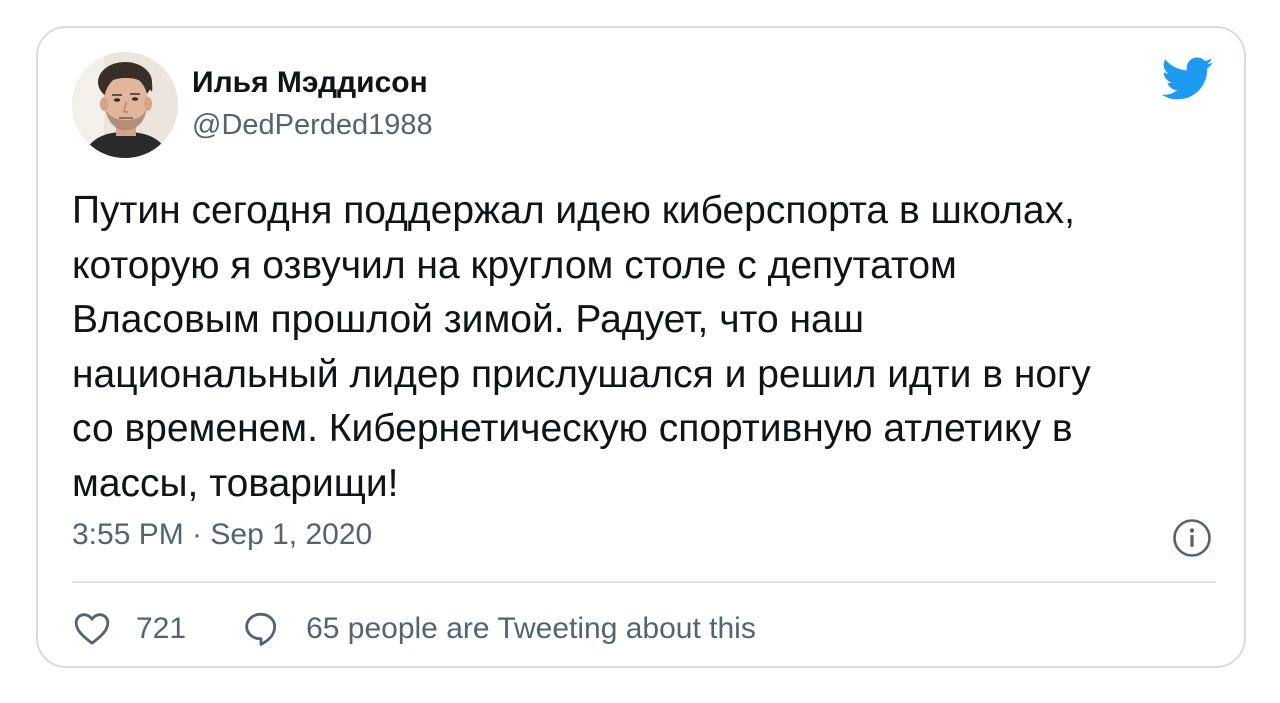  Describe the element at coordinates (129, 629) in the screenshot. I see `like-button: 721` at that location.